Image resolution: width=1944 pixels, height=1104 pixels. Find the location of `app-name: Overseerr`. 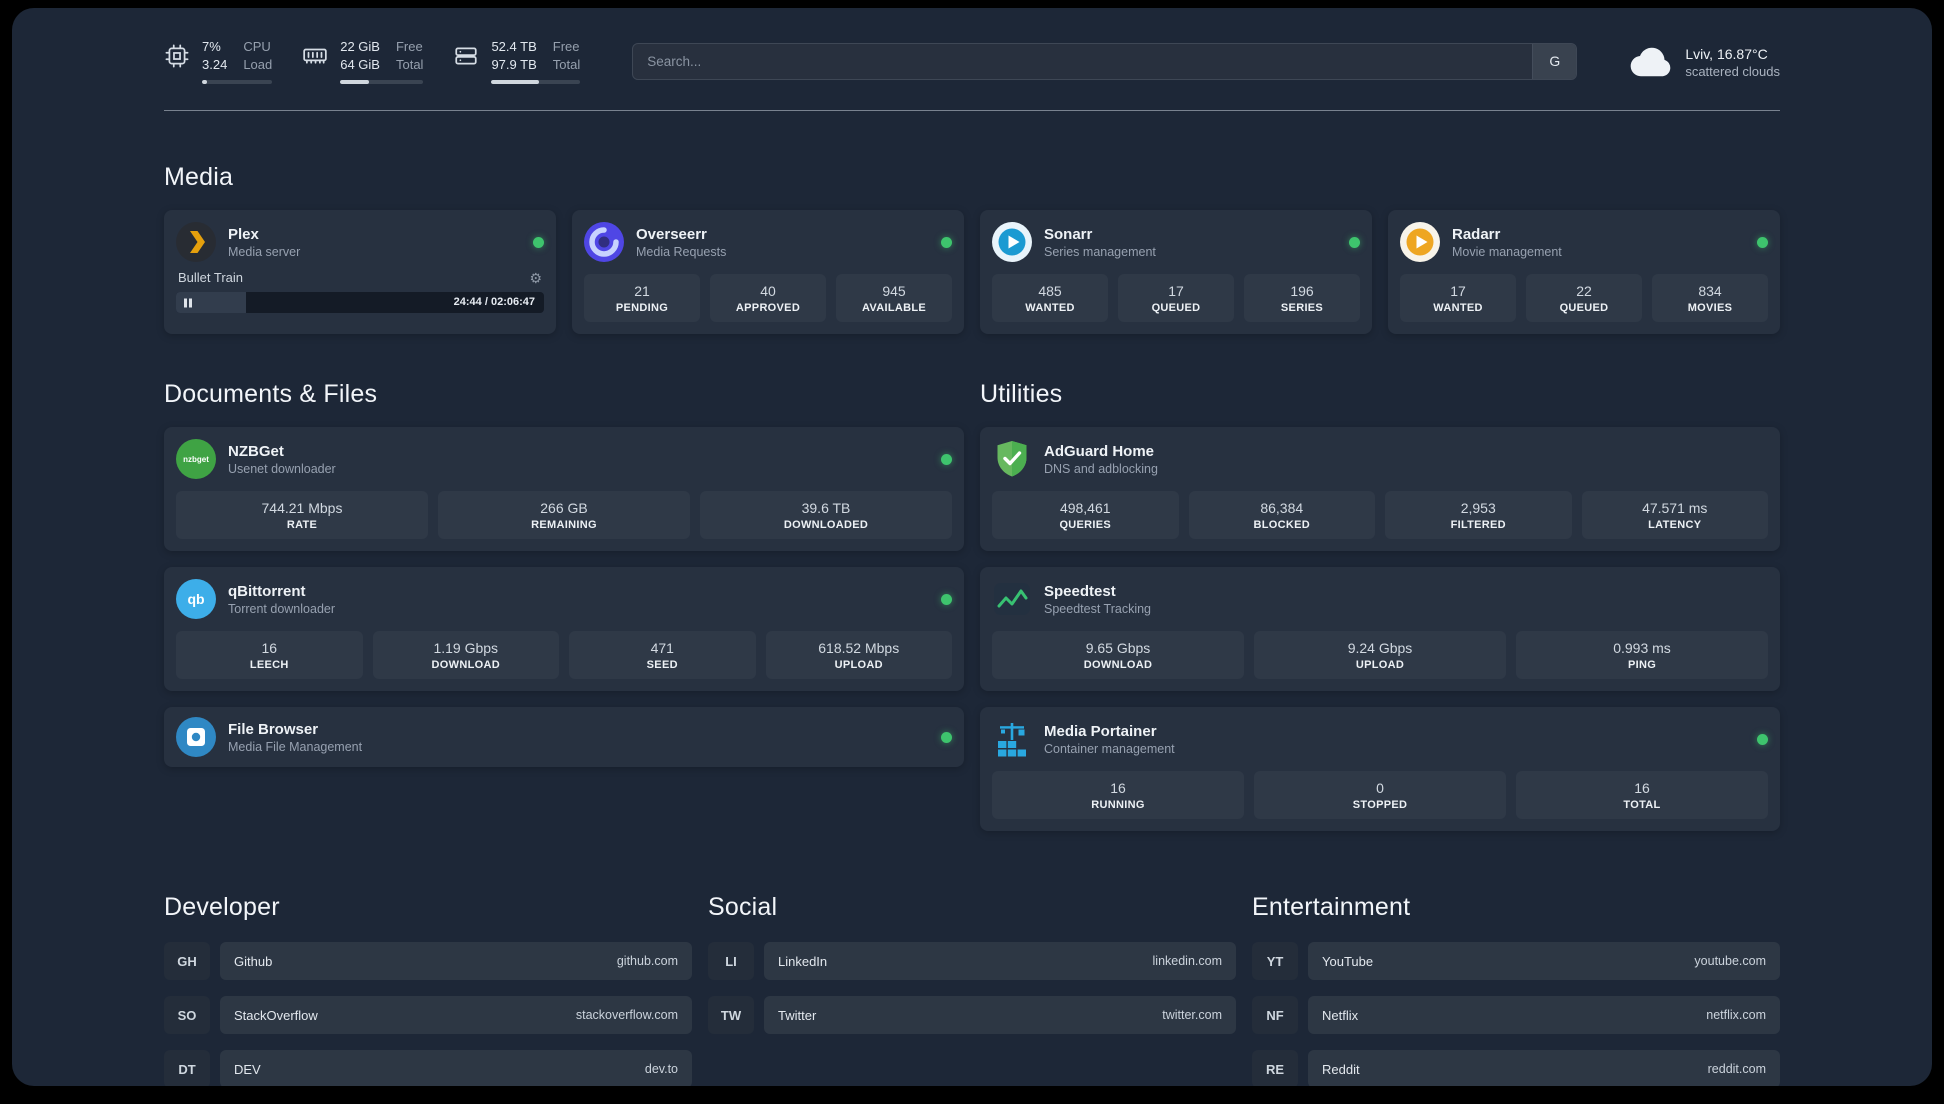

app-name: Overseerr is located at coordinates (671, 234).